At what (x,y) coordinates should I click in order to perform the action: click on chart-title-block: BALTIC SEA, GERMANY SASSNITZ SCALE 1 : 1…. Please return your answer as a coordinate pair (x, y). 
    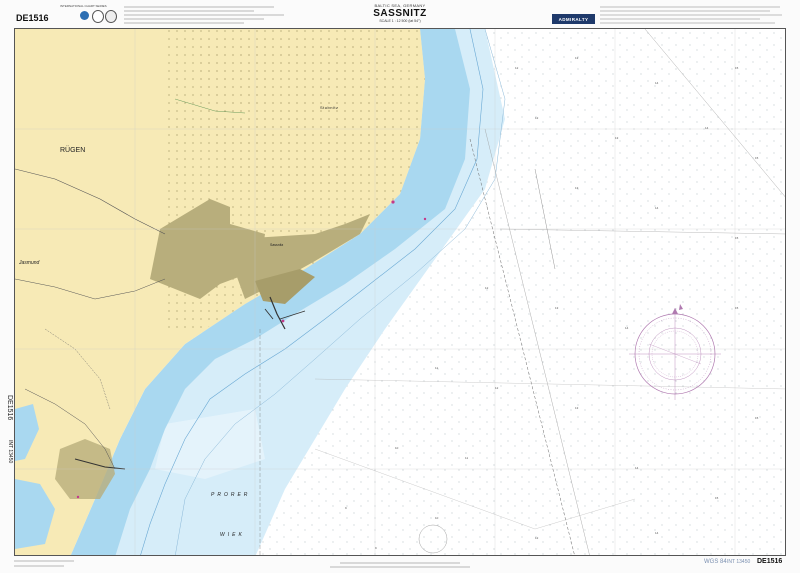
    Looking at the image, I should click on (400, 13).